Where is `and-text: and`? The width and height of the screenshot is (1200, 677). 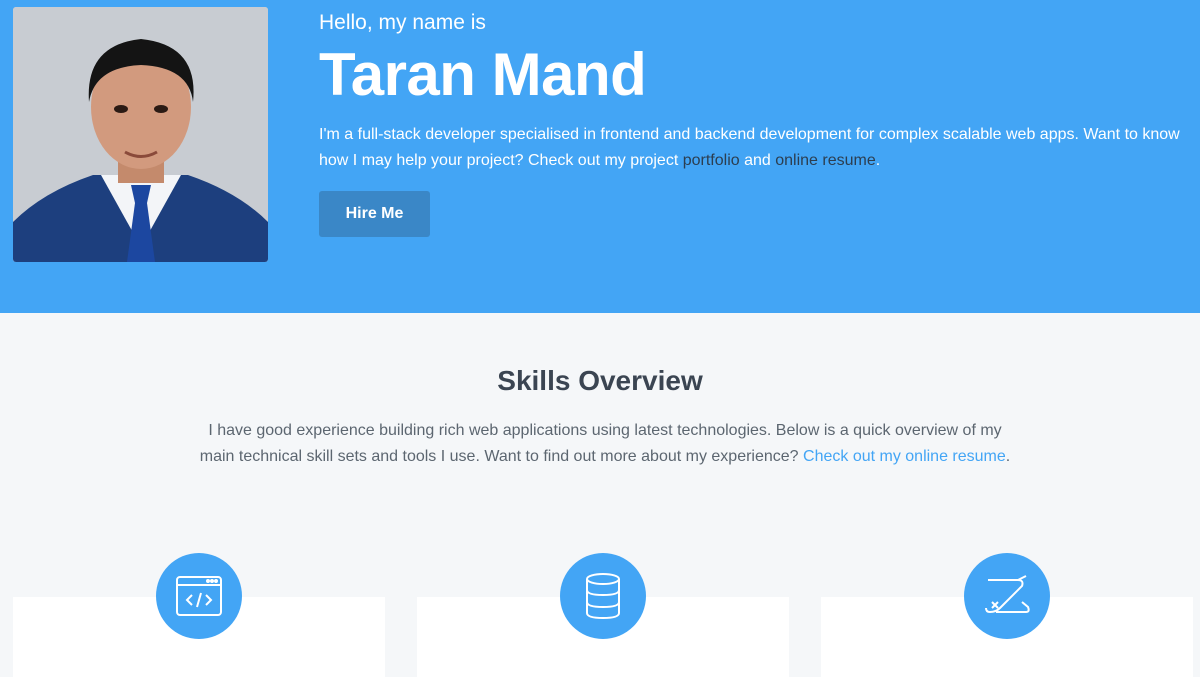
and-text: and is located at coordinates (757, 160).